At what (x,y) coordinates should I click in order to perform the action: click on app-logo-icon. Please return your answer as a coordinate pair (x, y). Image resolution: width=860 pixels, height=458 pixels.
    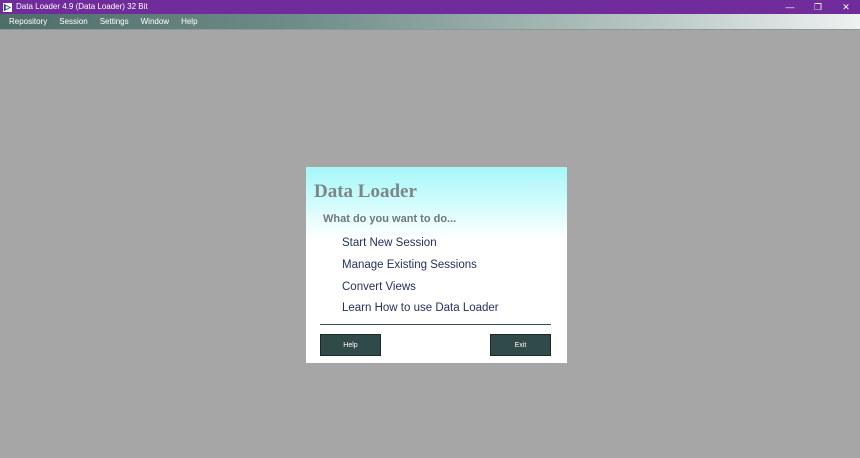
    Looking at the image, I should click on (7, 7).